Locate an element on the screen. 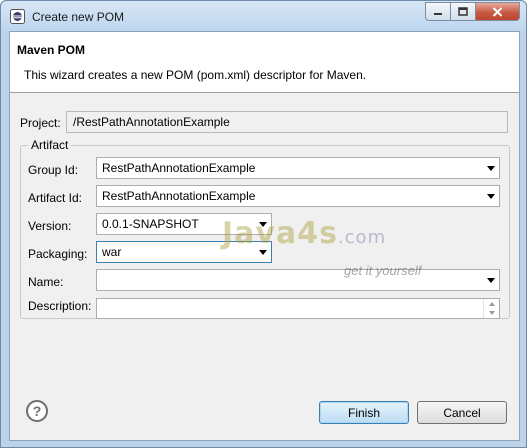  maximize-icon is located at coordinates (463, 11).